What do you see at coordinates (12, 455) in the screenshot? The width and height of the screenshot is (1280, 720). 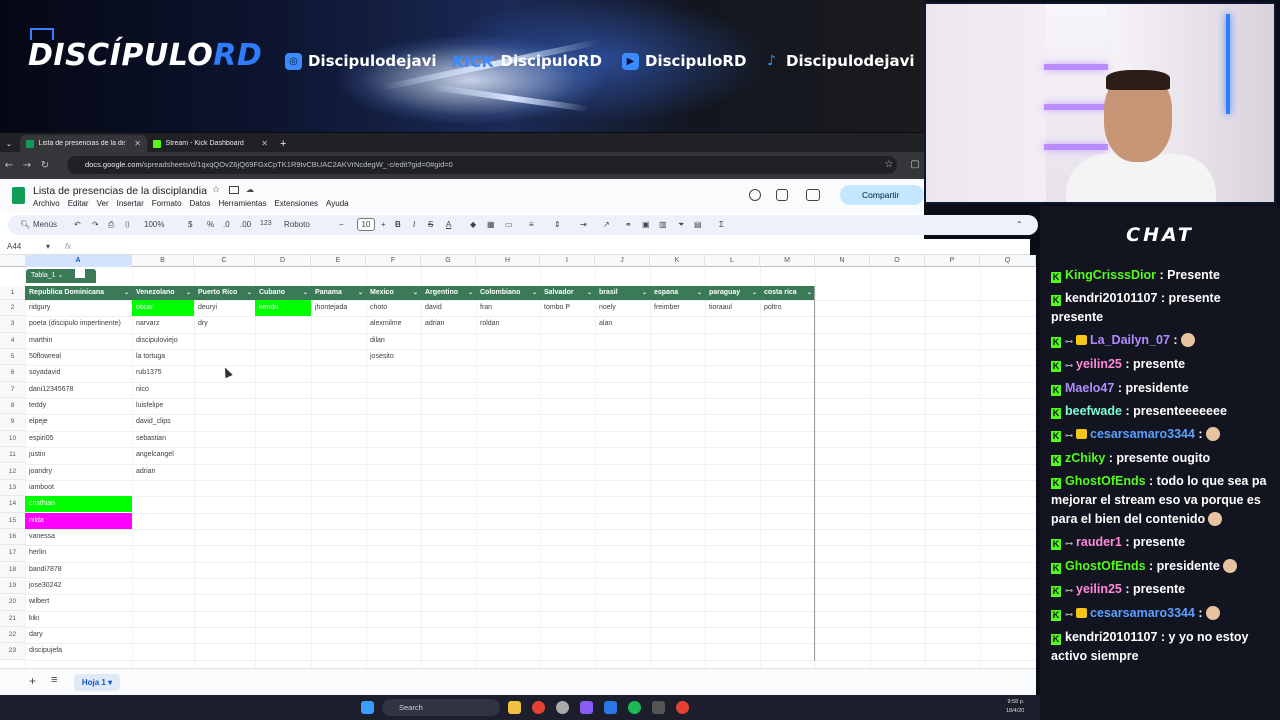 I see `row-header: 11` at bounding box center [12, 455].